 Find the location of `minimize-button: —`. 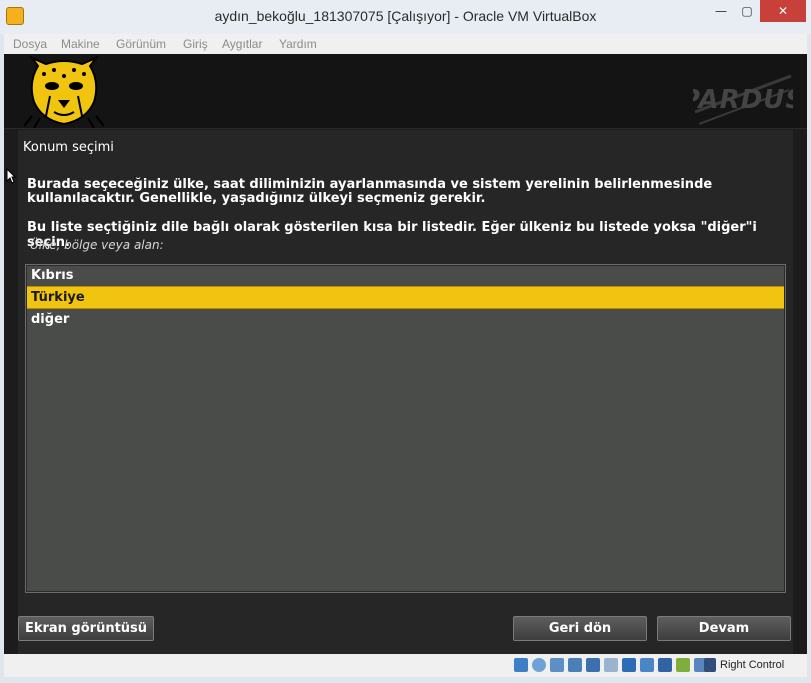

minimize-button: — is located at coordinates (721, 11).